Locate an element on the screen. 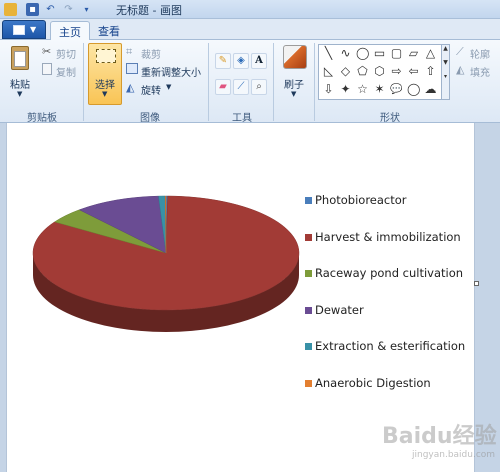  legend-label: Photobioreactor is located at coordinates (361, 200).